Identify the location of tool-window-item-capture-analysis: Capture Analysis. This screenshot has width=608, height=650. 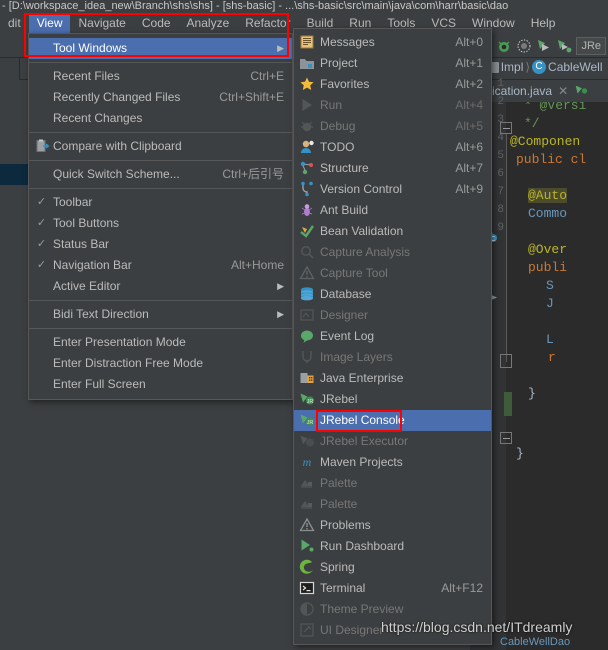
(392, 252).